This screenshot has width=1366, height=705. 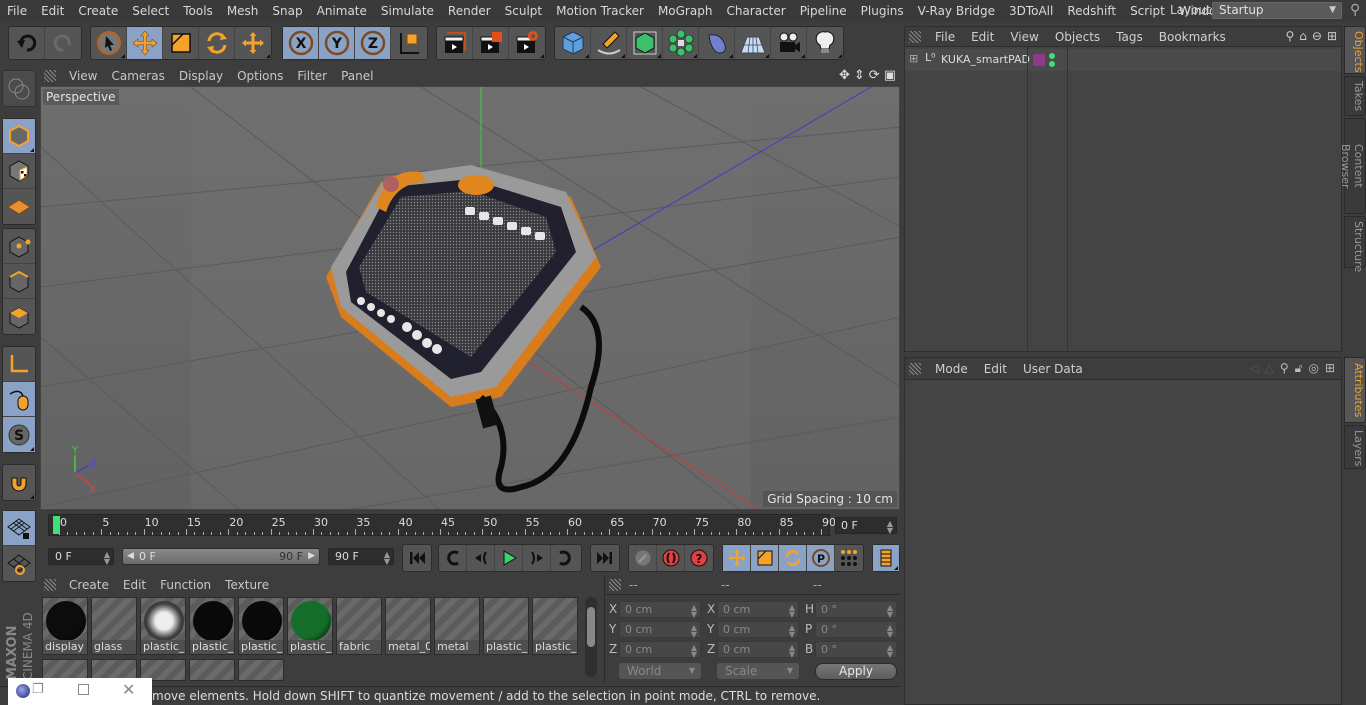 What do you see at coordinates (1031, 11) in the screenshot?
I see `menu-3dtoall: 3DToAll` at bounding box center [1031, 11].